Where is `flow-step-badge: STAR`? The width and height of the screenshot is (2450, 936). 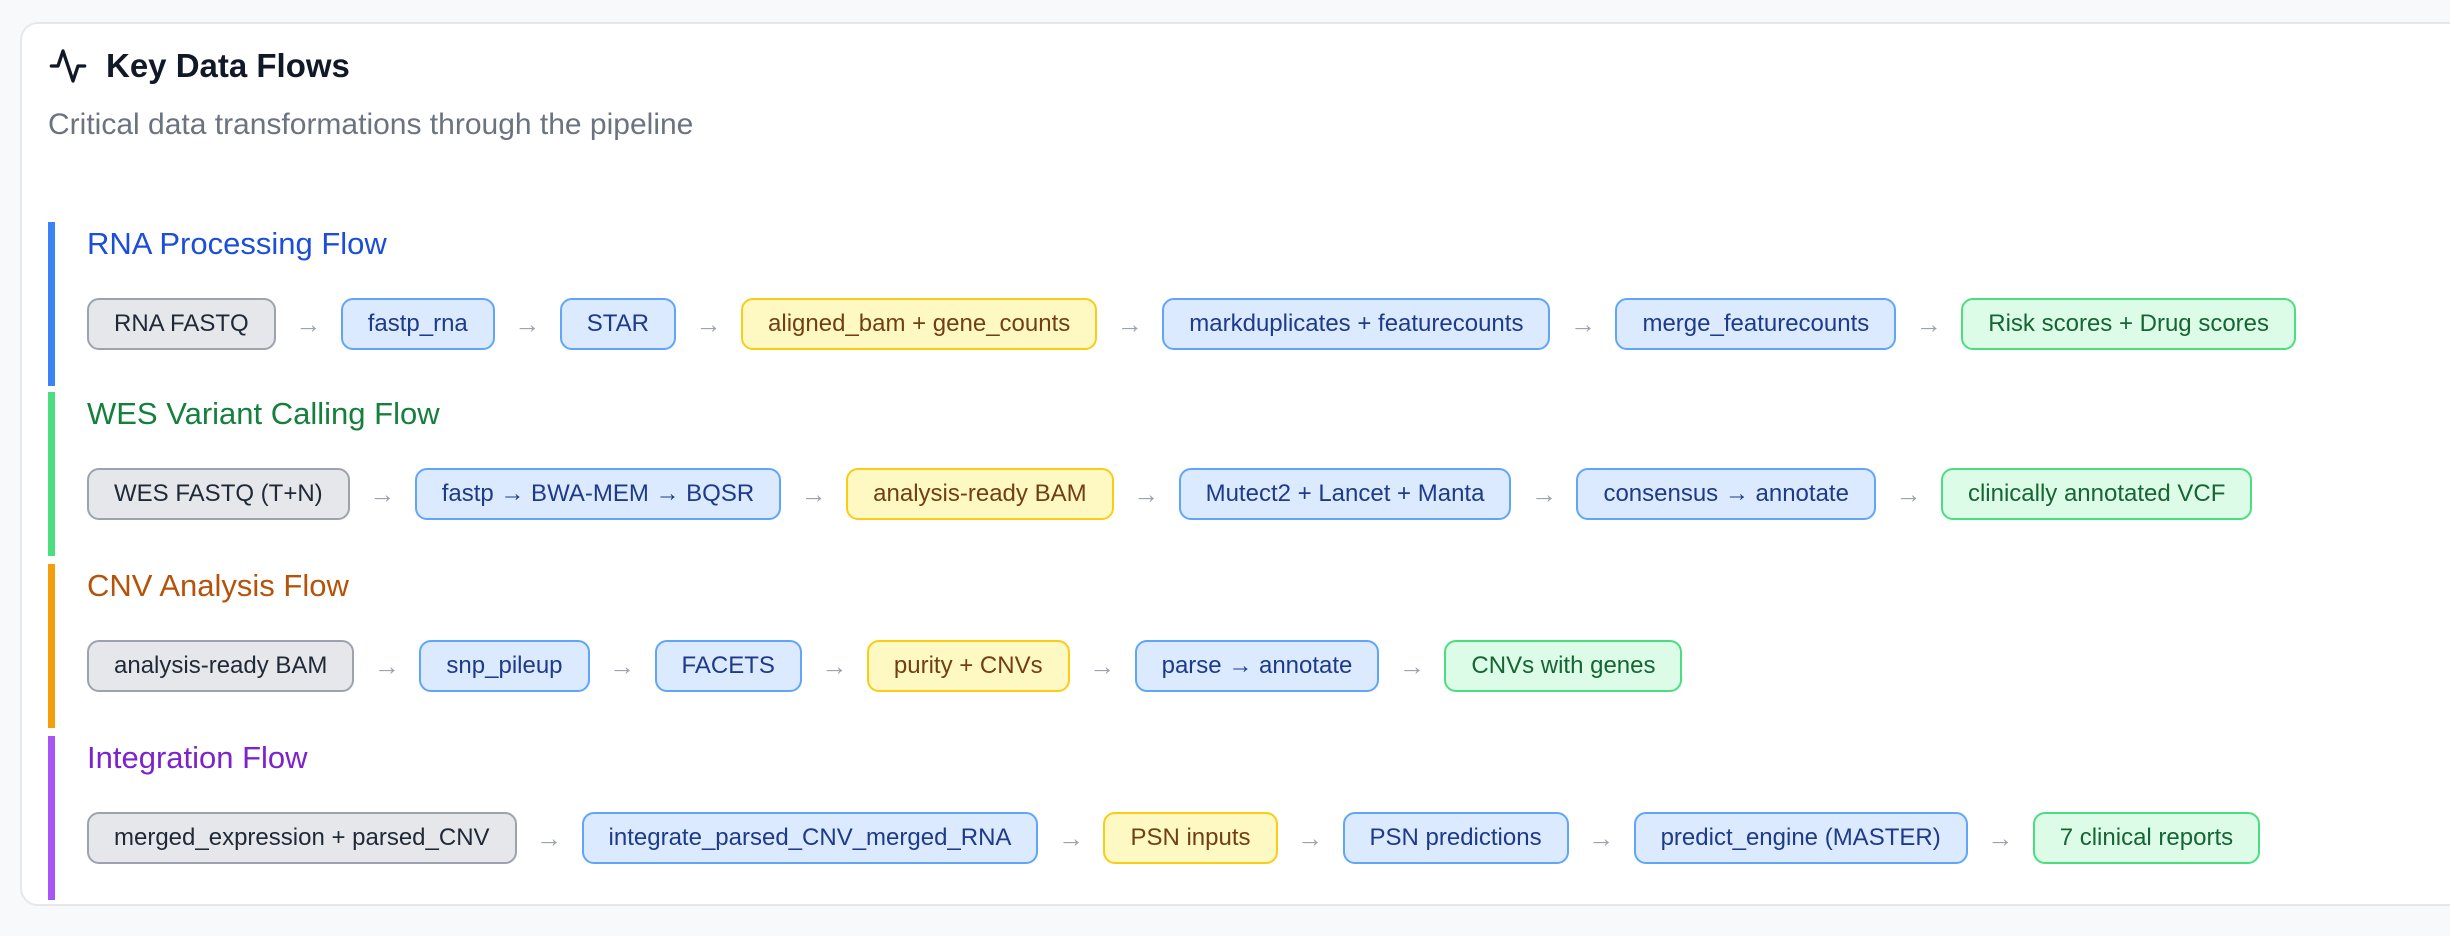 flow-step-badge: STAR is located at coordinates (618, 324).